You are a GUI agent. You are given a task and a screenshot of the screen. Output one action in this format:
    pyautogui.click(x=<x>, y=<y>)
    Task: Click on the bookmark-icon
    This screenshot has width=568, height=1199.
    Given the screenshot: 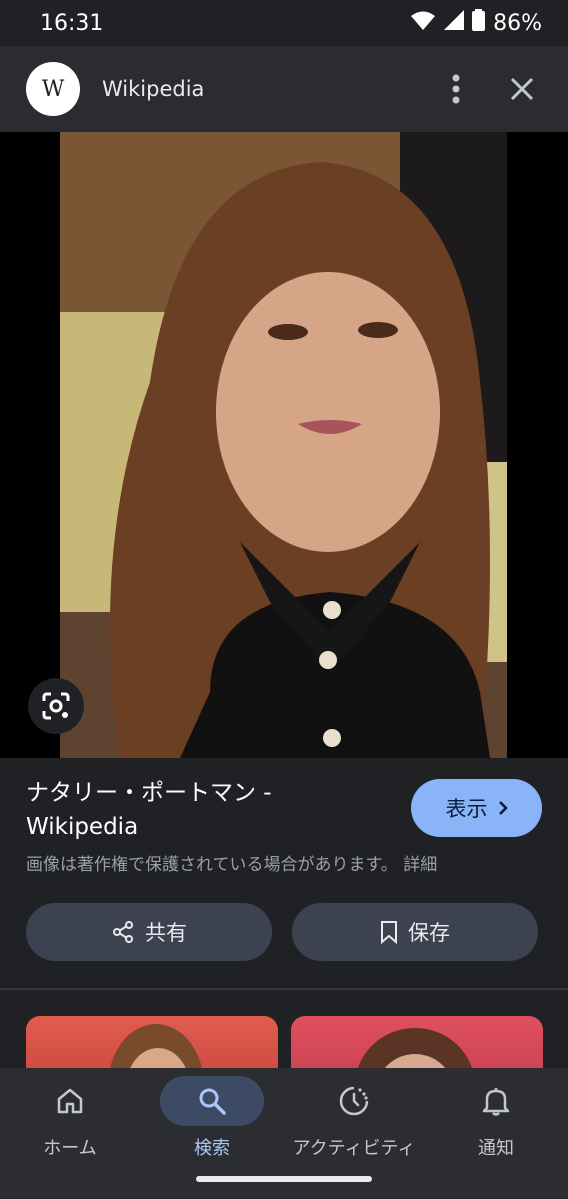 What is the action you would take?
    pyautogui.click(x=389, y=932)
    